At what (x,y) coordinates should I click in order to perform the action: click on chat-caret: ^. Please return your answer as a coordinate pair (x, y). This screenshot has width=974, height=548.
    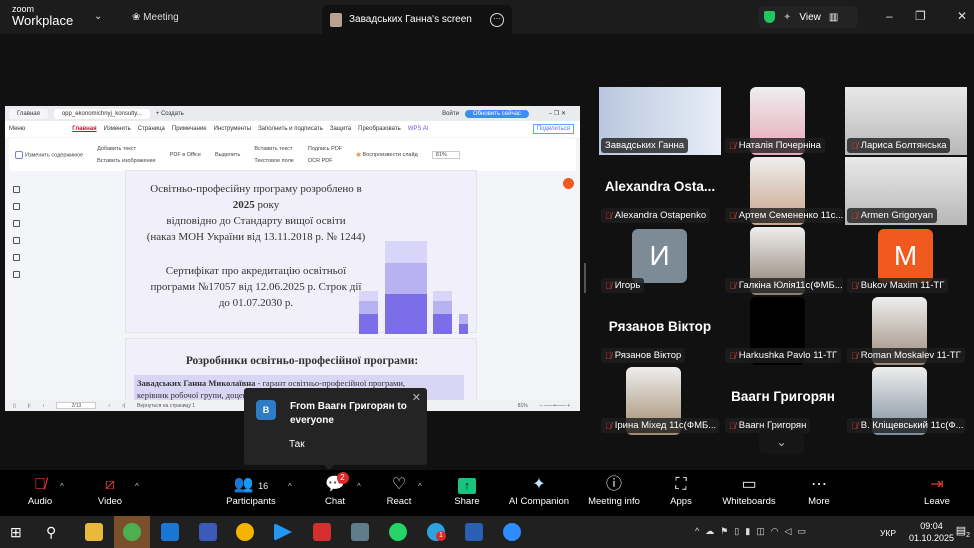
    Looking at the image, I should click on (359, 486).